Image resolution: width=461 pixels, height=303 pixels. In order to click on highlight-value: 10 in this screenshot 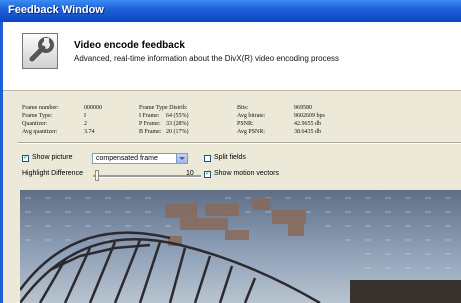, I will do `click(190, 173)`.